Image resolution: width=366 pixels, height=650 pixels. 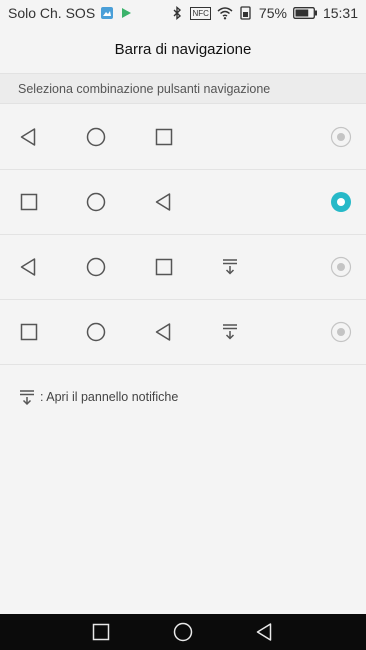 I want to click on radio-selected-icon, so click(x=341, y=202).